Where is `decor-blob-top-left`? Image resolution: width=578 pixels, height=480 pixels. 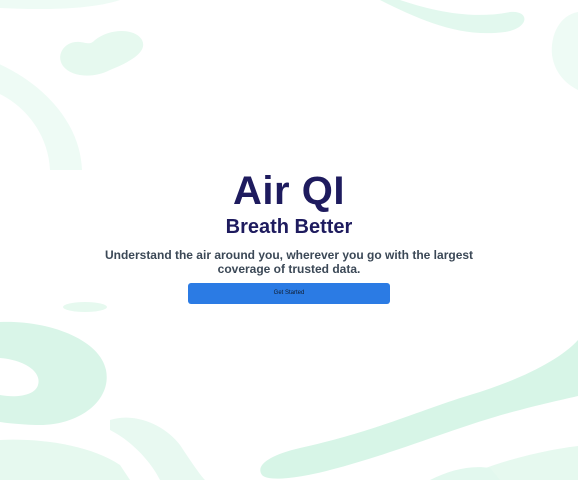 decor-blob-top-left is located at coordinates (102, 53).